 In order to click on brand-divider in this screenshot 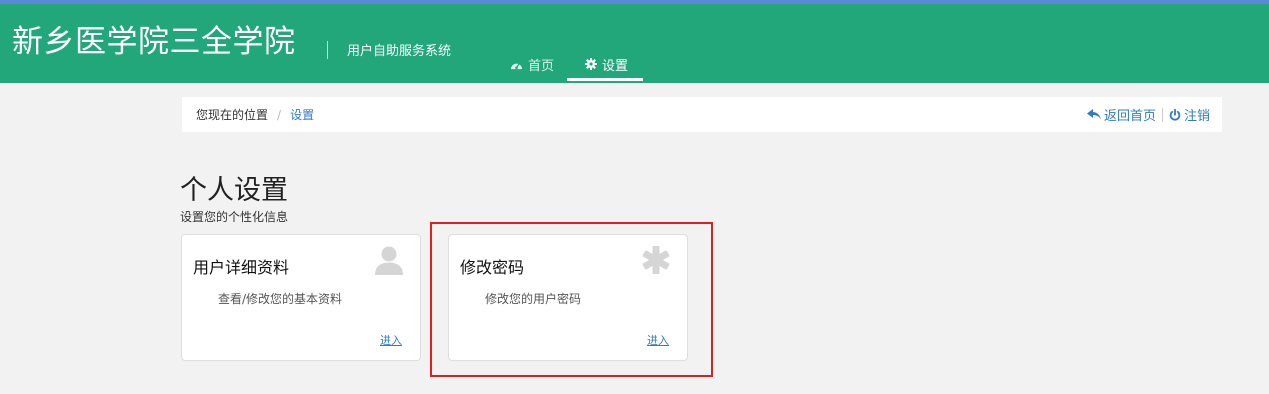, I will do `click(327, 50)`.